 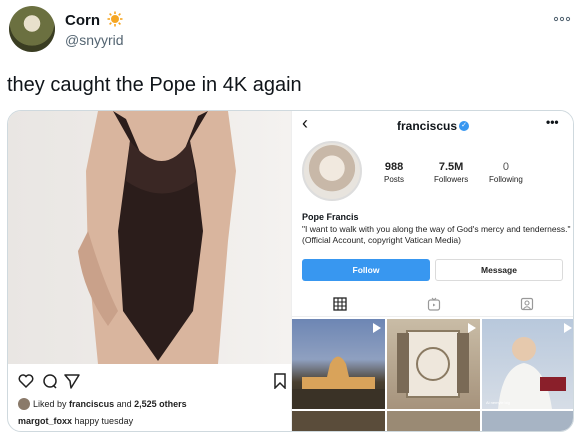 I want to click on tweet-text: they caught the Pope in 4K again, so click(x=154, y=85).